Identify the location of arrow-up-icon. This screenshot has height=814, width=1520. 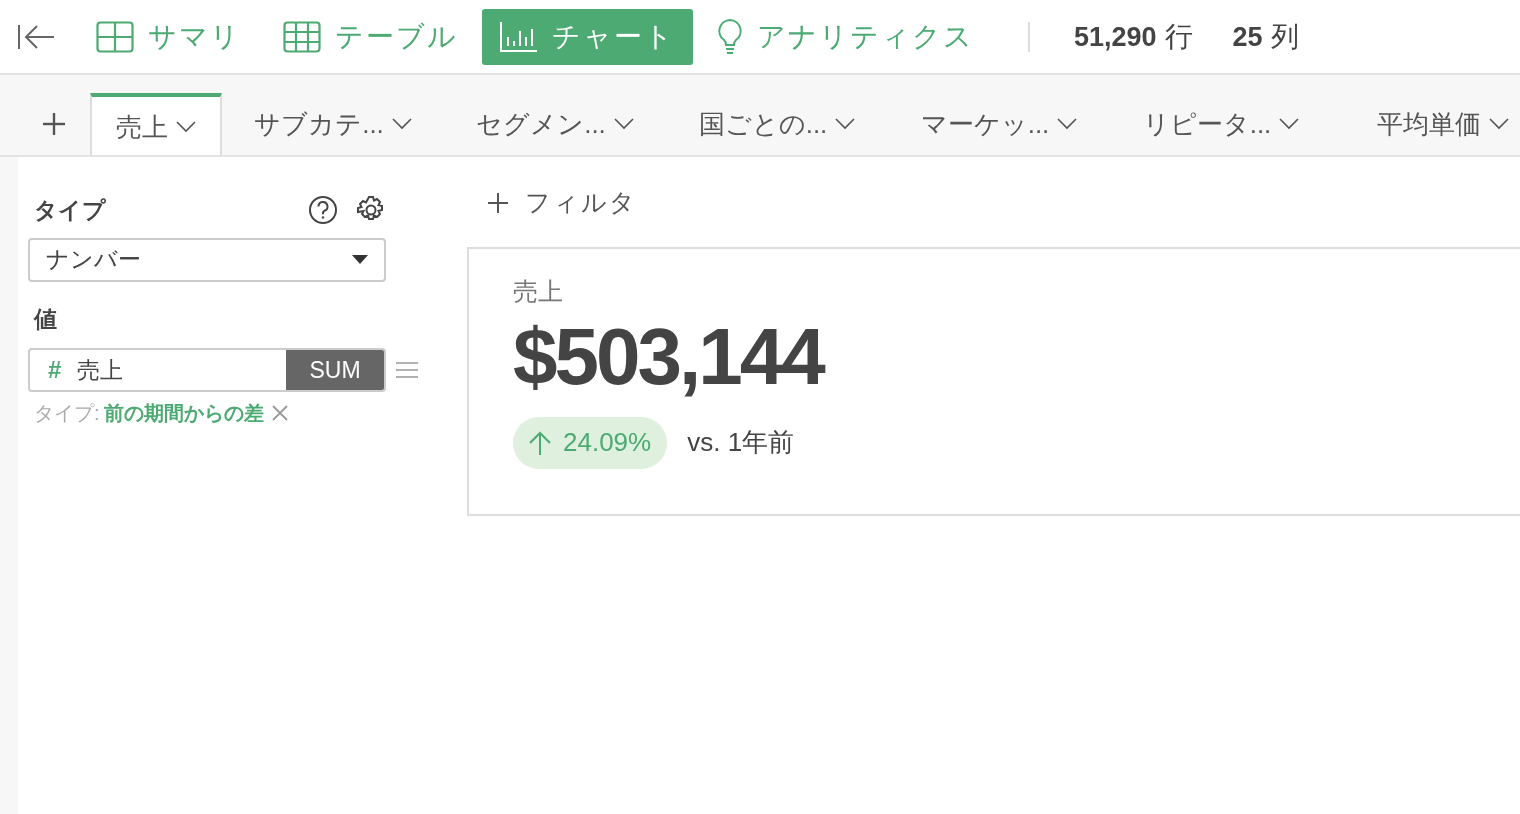
(540, 442).